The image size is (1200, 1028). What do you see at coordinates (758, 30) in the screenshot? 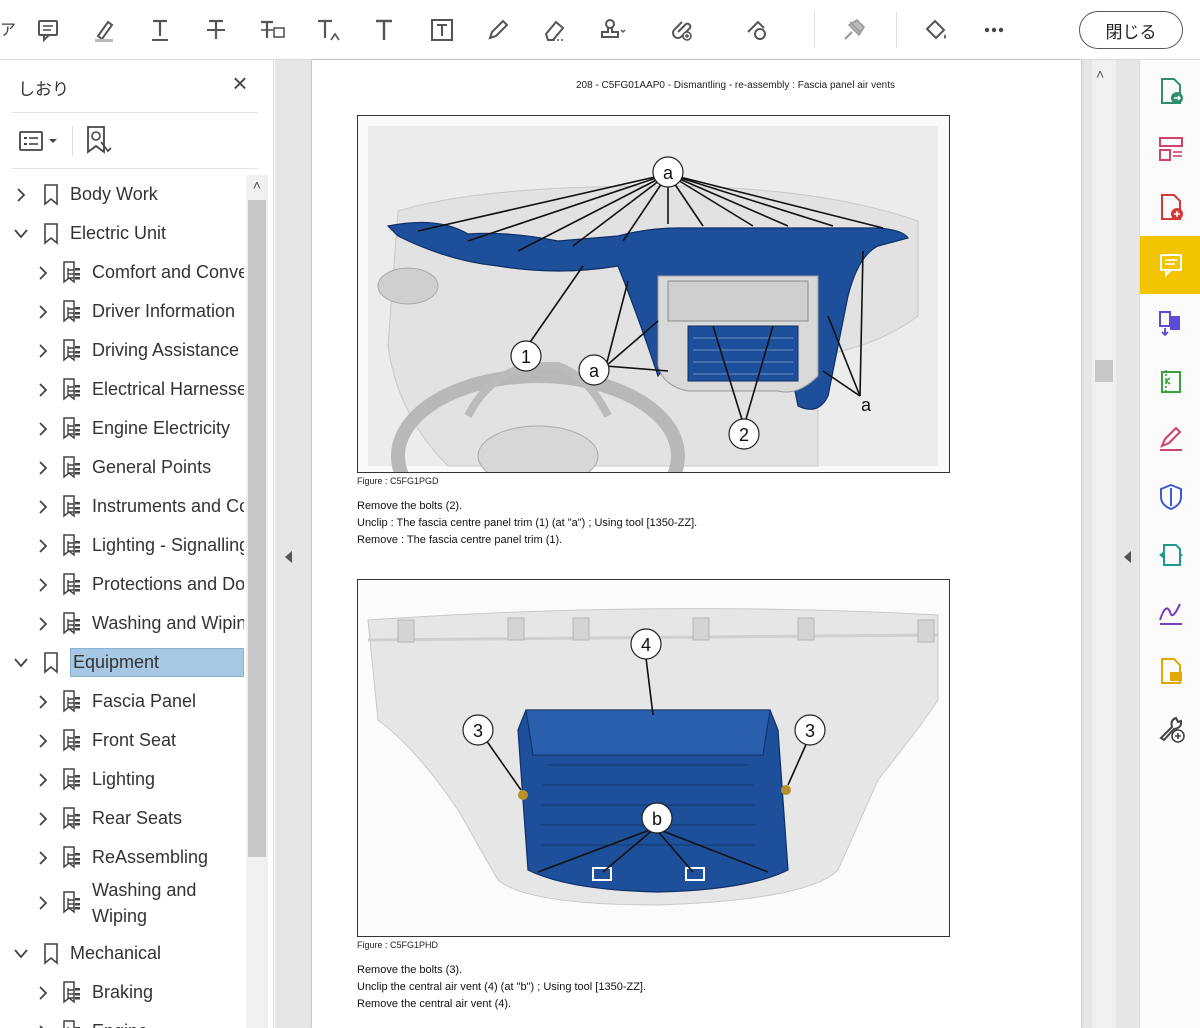
I see `shapes-icon` at bounding box center [758, 30].